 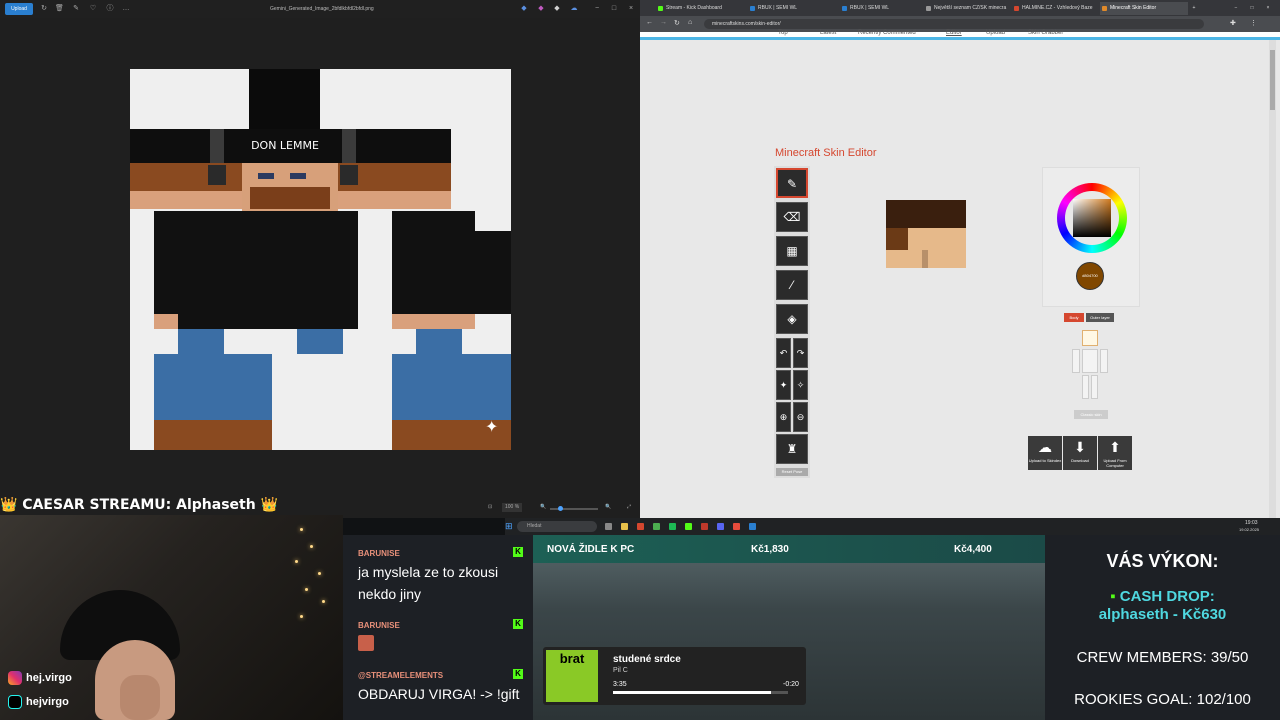 I want to click on chrome-icon, so click(x=656, y=526).